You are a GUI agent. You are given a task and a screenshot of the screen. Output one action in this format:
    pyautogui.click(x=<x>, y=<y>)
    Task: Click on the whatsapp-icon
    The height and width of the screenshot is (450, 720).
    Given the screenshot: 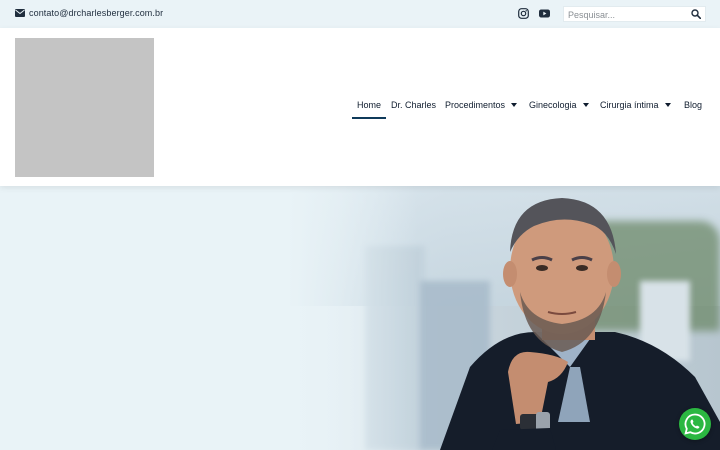 What is the action you would take?
    pyautogui.click(x=695, y=424)
    